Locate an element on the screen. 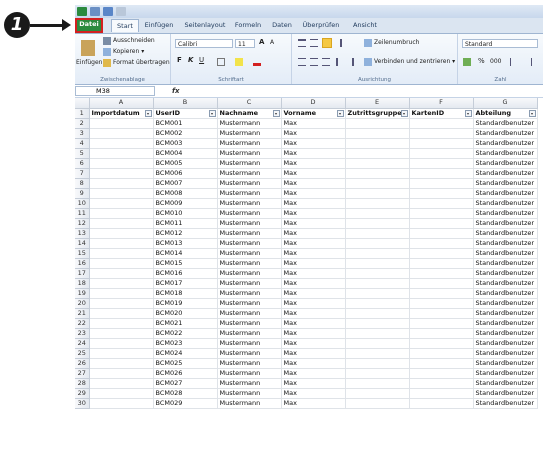  undo-icon is located at coordinates (108, 11).